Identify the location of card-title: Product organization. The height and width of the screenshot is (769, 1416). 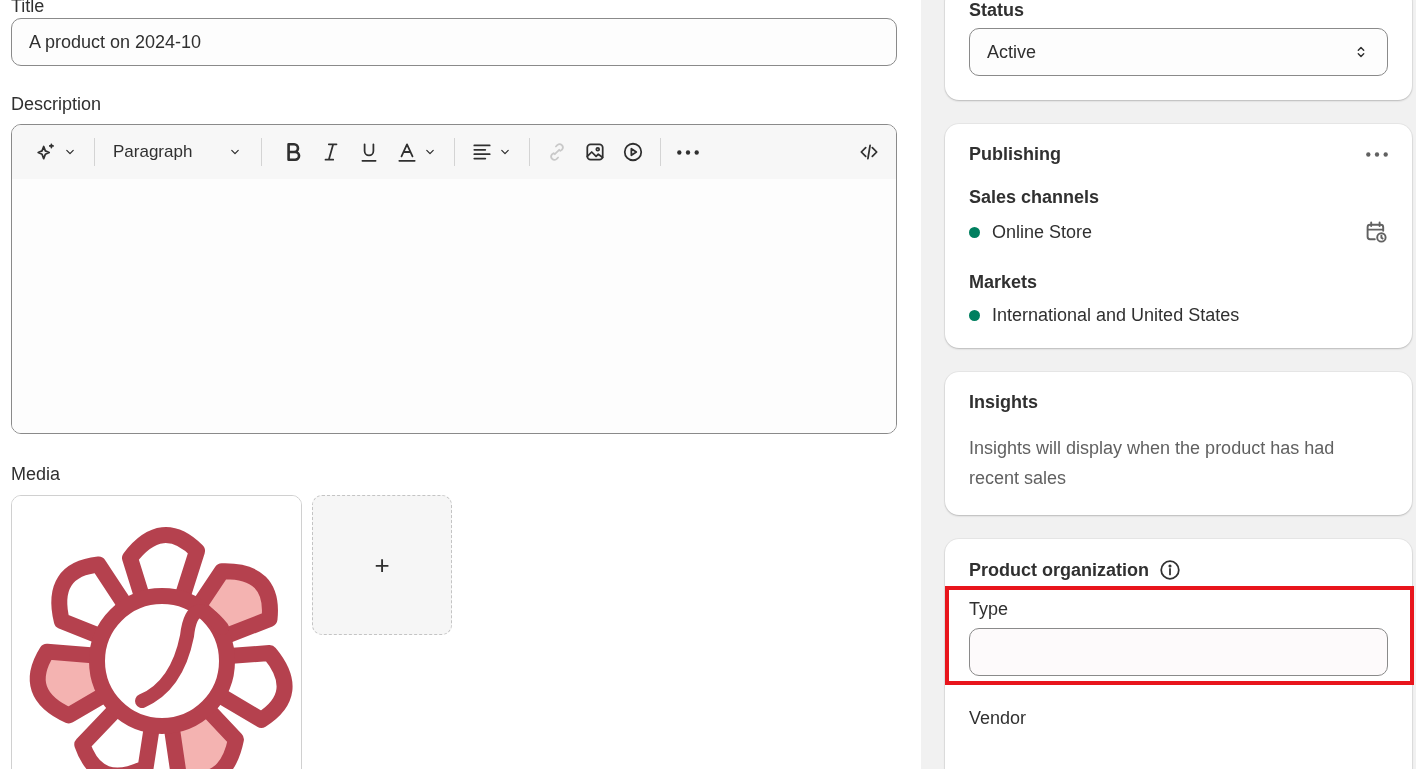
(1059, 570).